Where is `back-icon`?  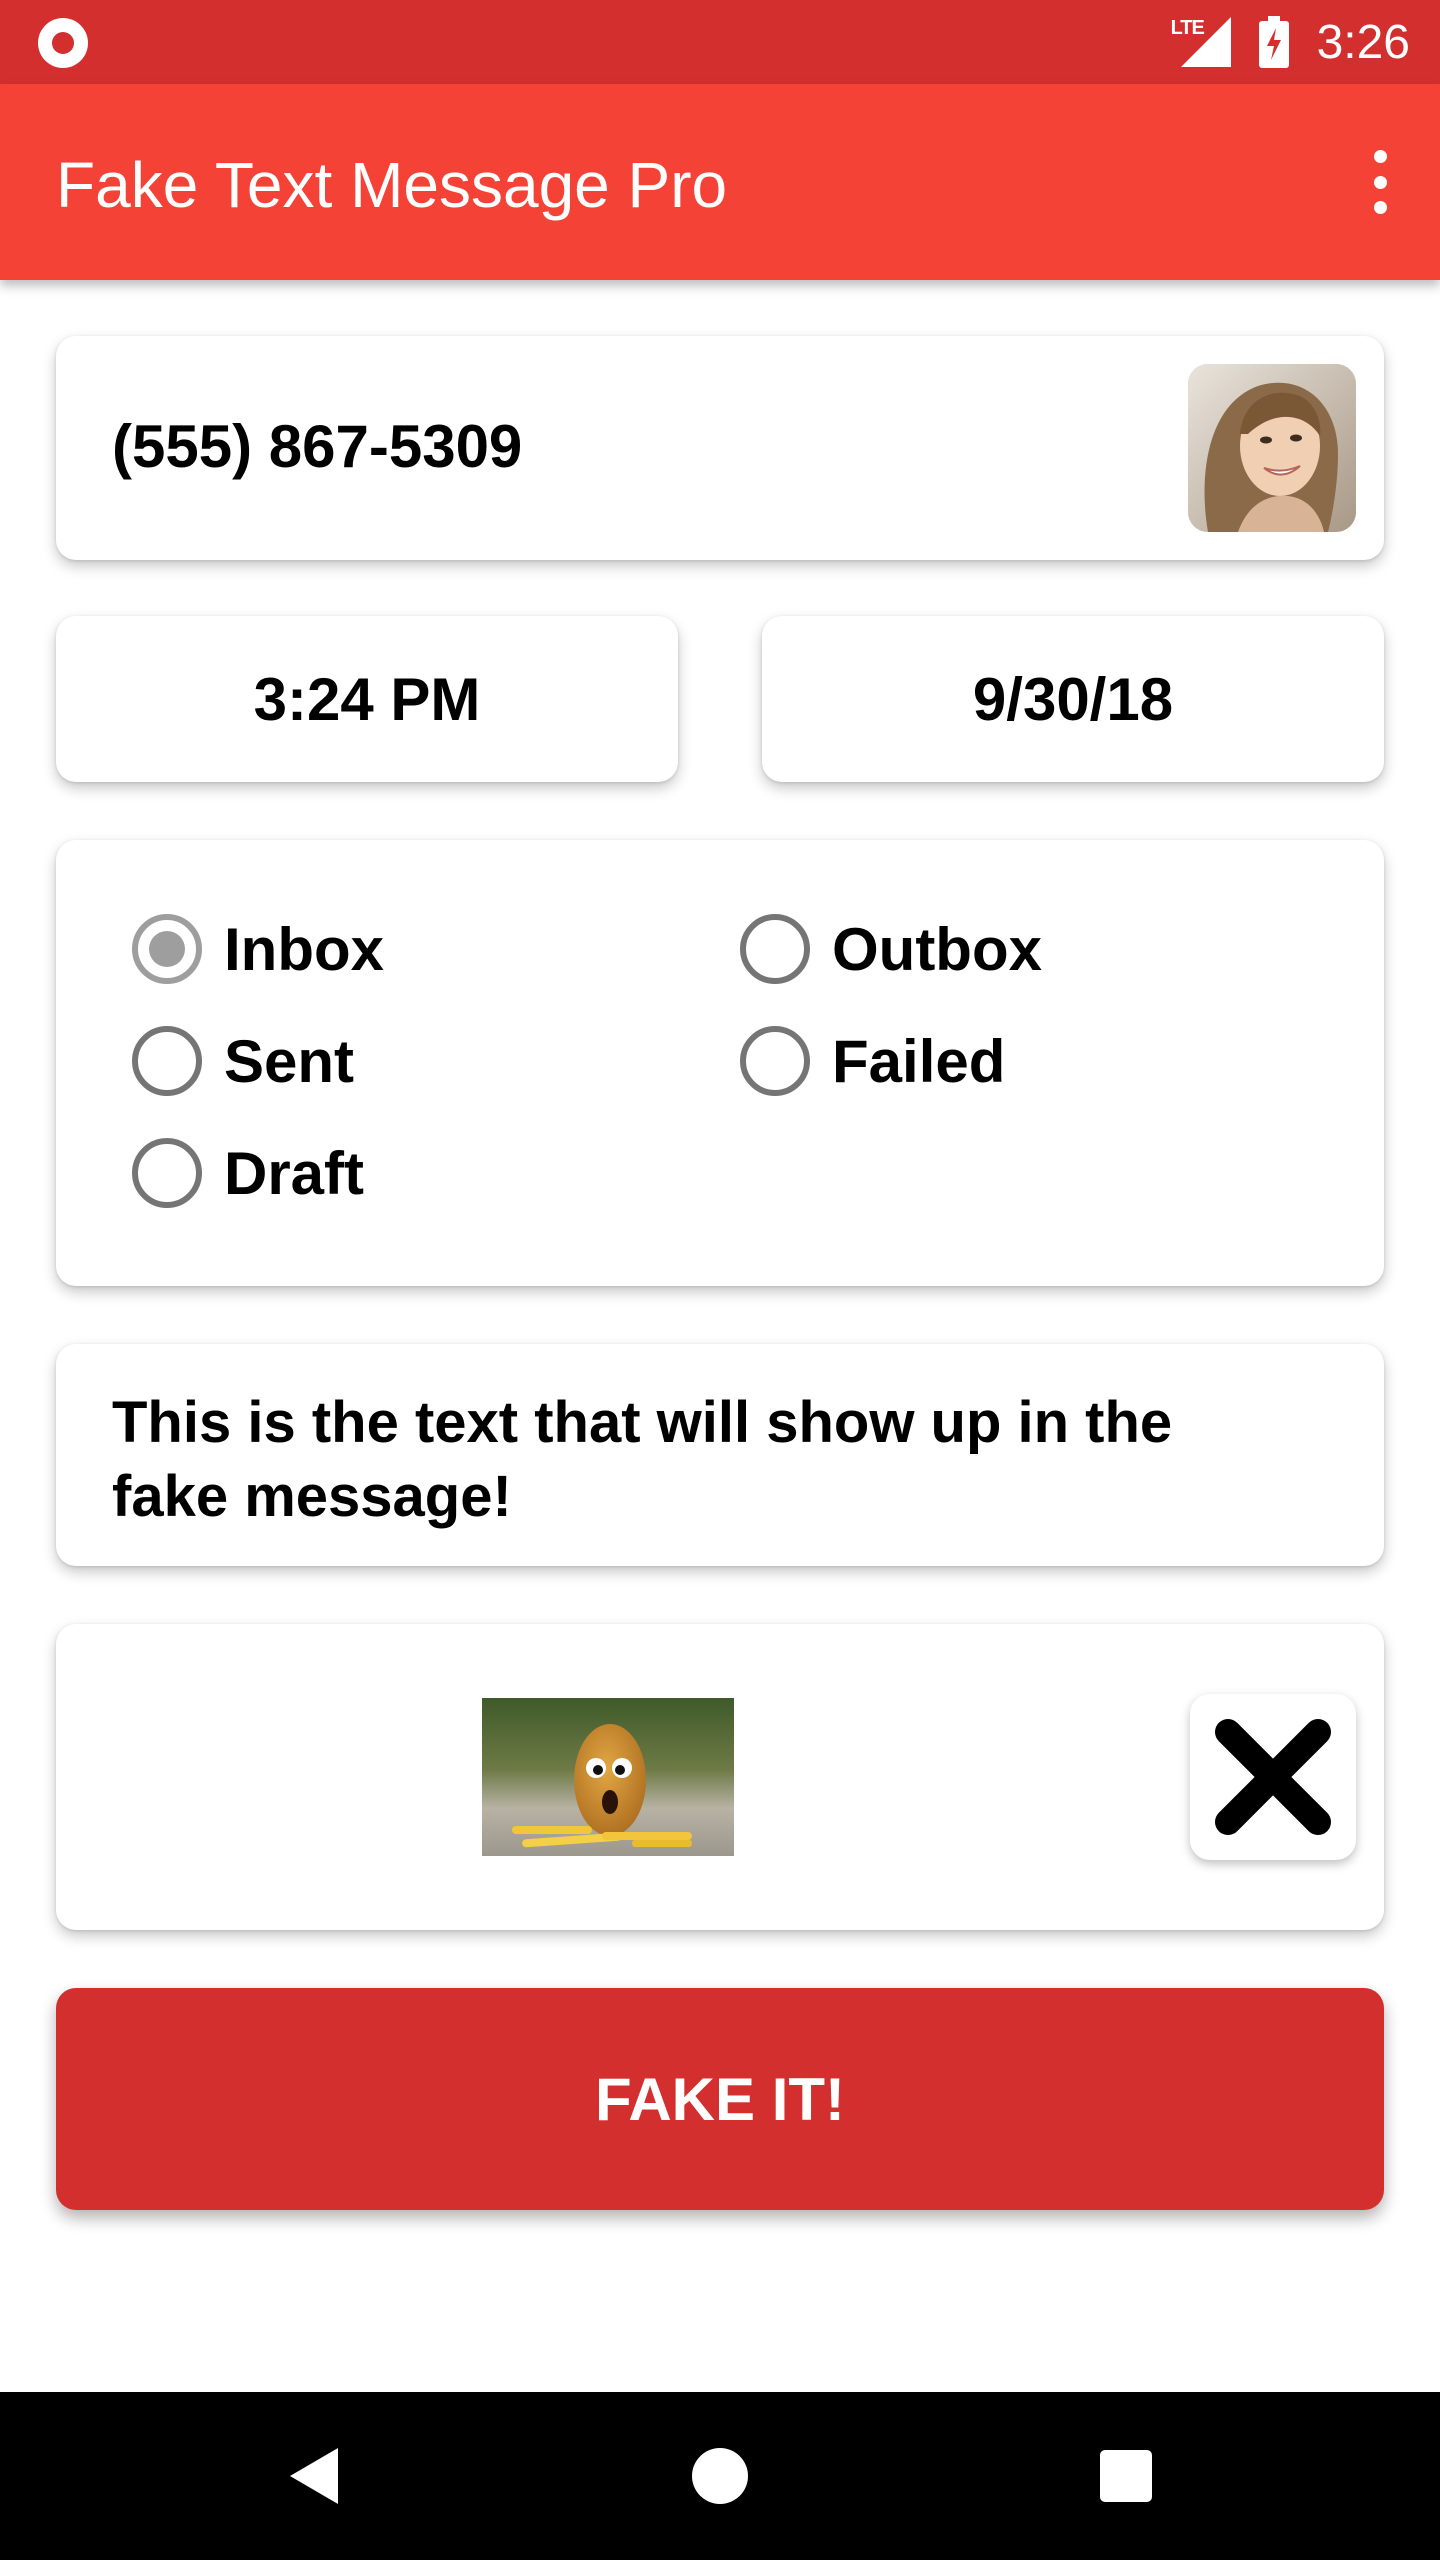
back-icon is located at coordinates (314, 2476).